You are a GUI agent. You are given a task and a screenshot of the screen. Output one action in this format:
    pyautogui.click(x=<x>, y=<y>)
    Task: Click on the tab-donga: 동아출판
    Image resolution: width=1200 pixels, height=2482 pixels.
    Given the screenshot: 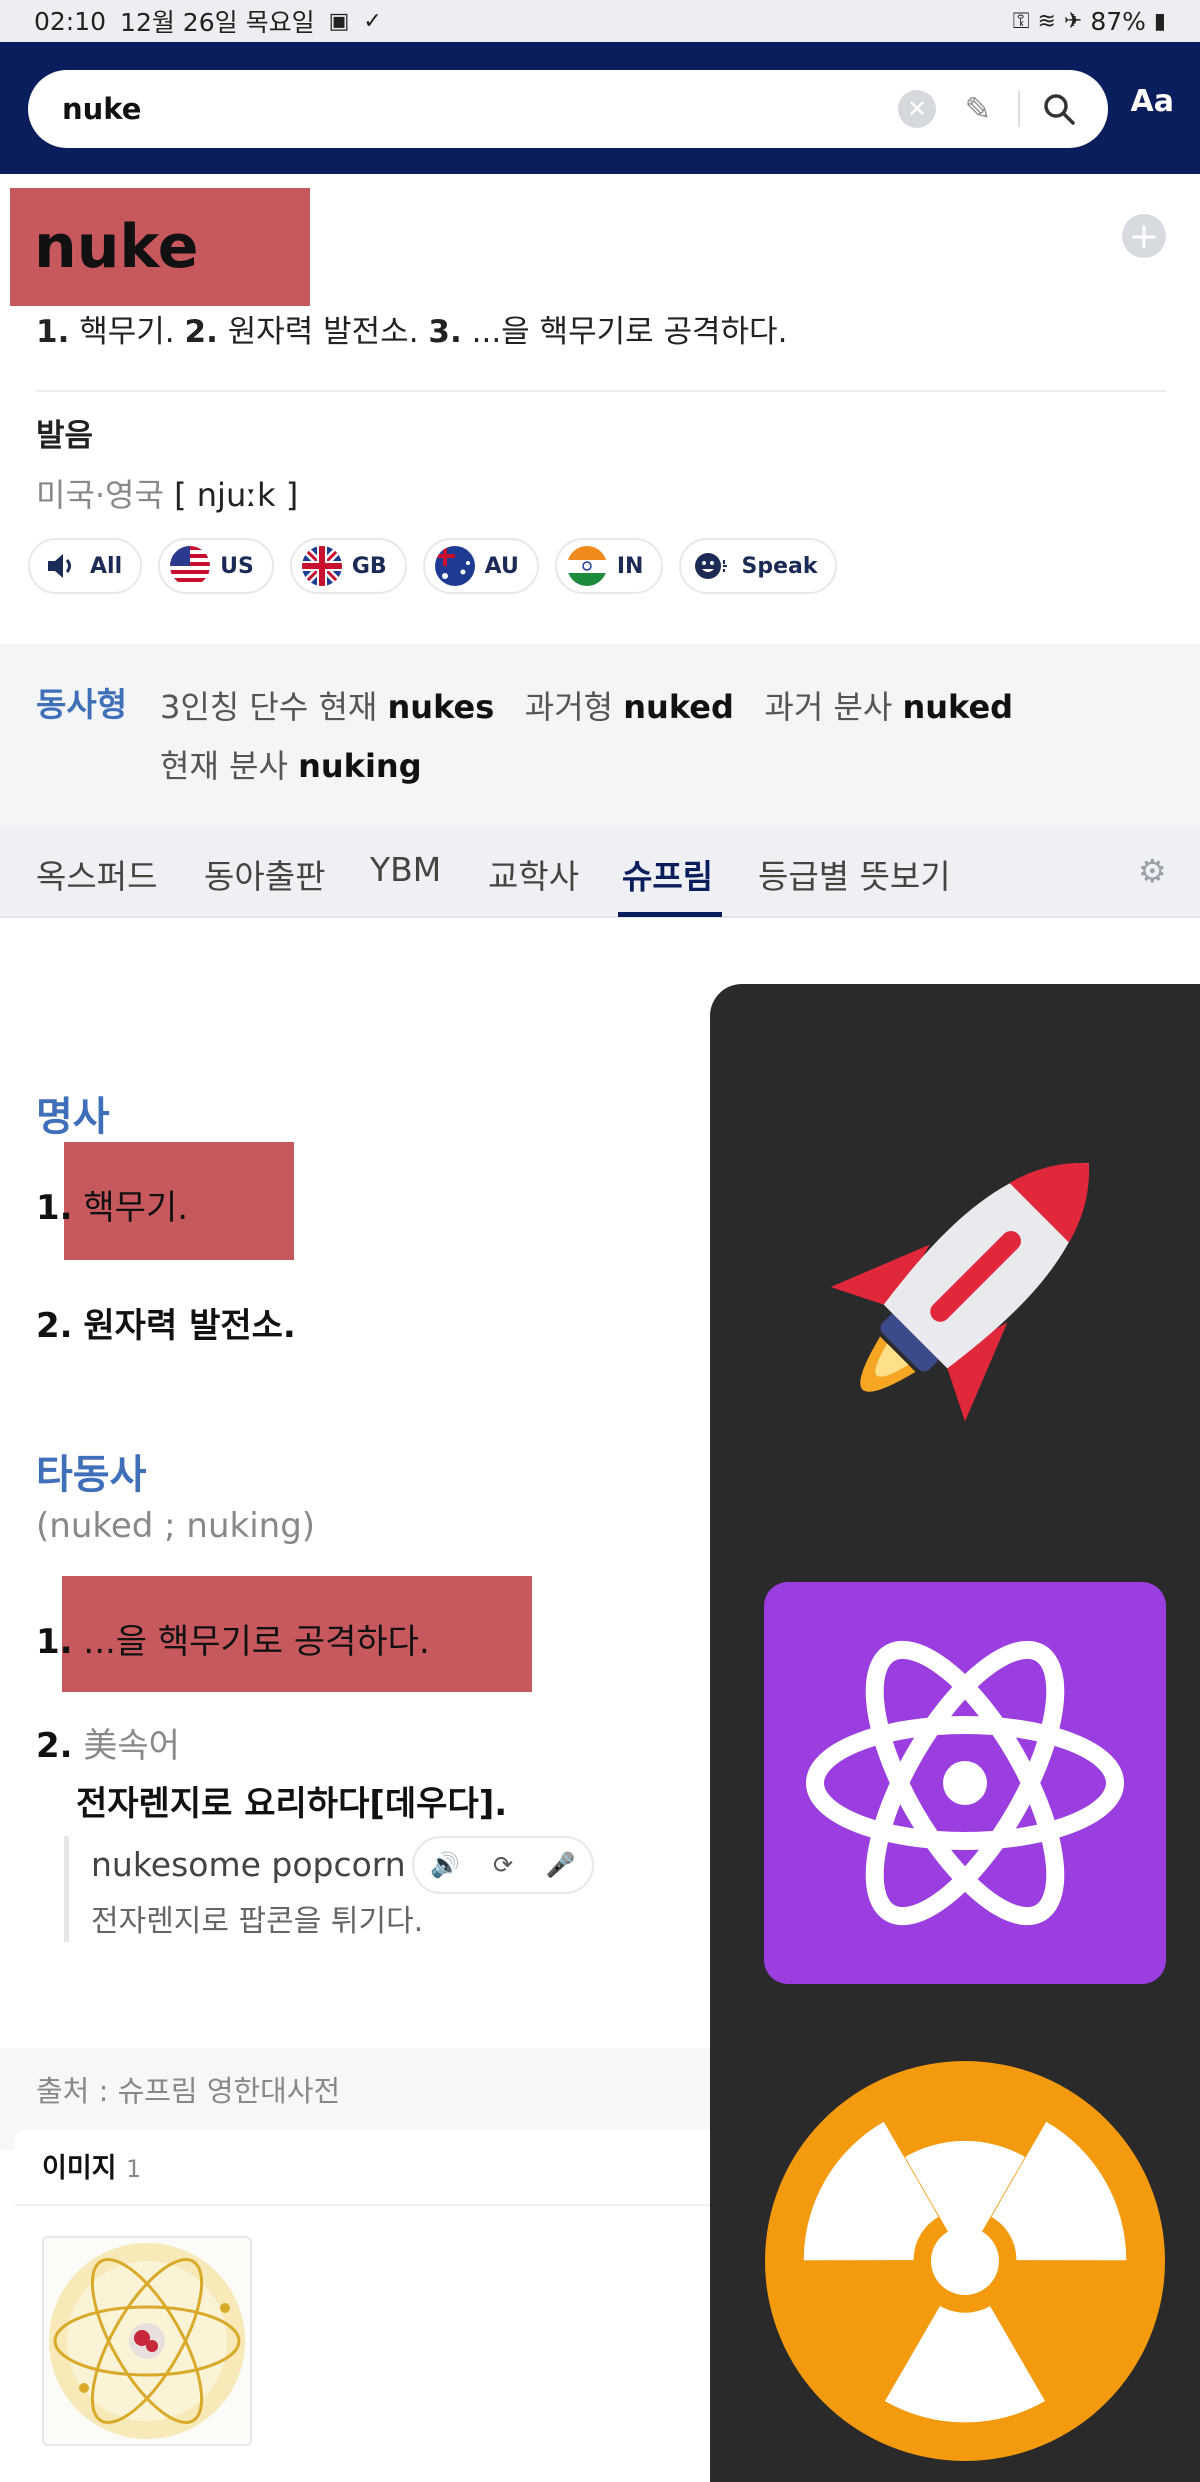 What is the action you would take?
    pyautogui.click(x=264, y=874)
    